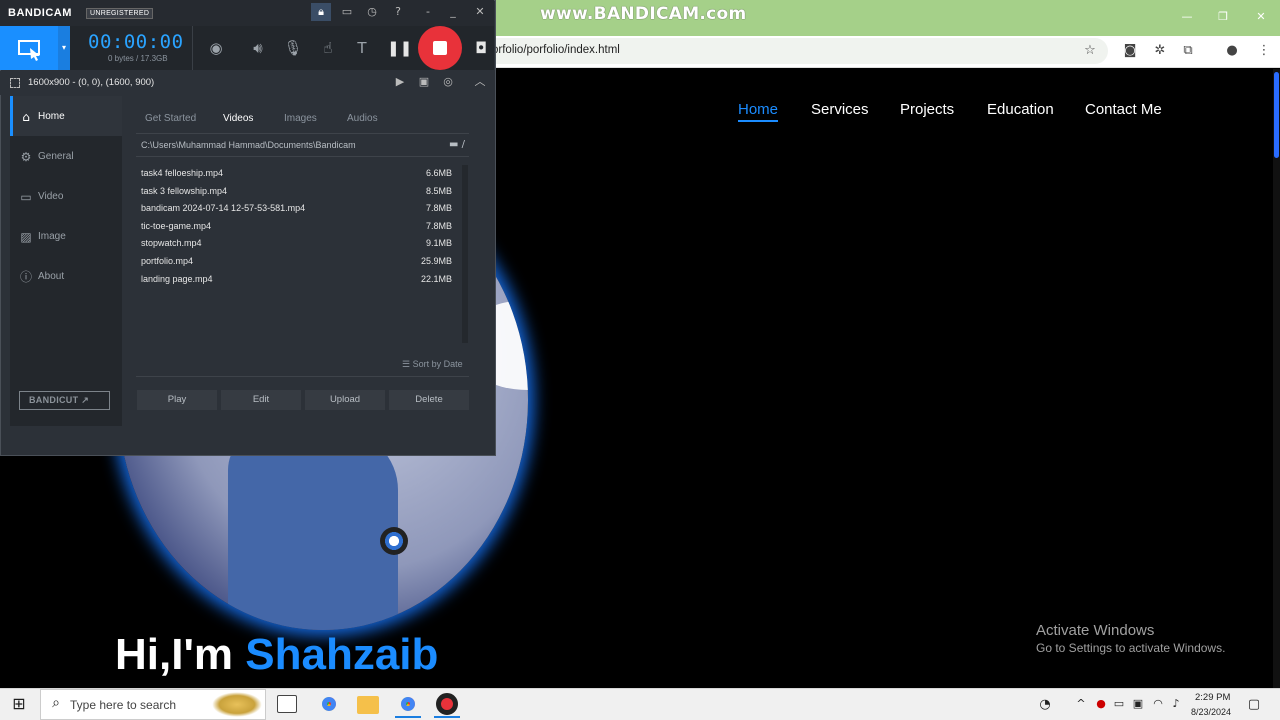 Image resolution: width=1280 pixels, height=720 pixels. What do you see at coordinates (480, 12) in the screenshot?
I see `bandicam-close-icon: ✕` at bounding box center [480, 12].